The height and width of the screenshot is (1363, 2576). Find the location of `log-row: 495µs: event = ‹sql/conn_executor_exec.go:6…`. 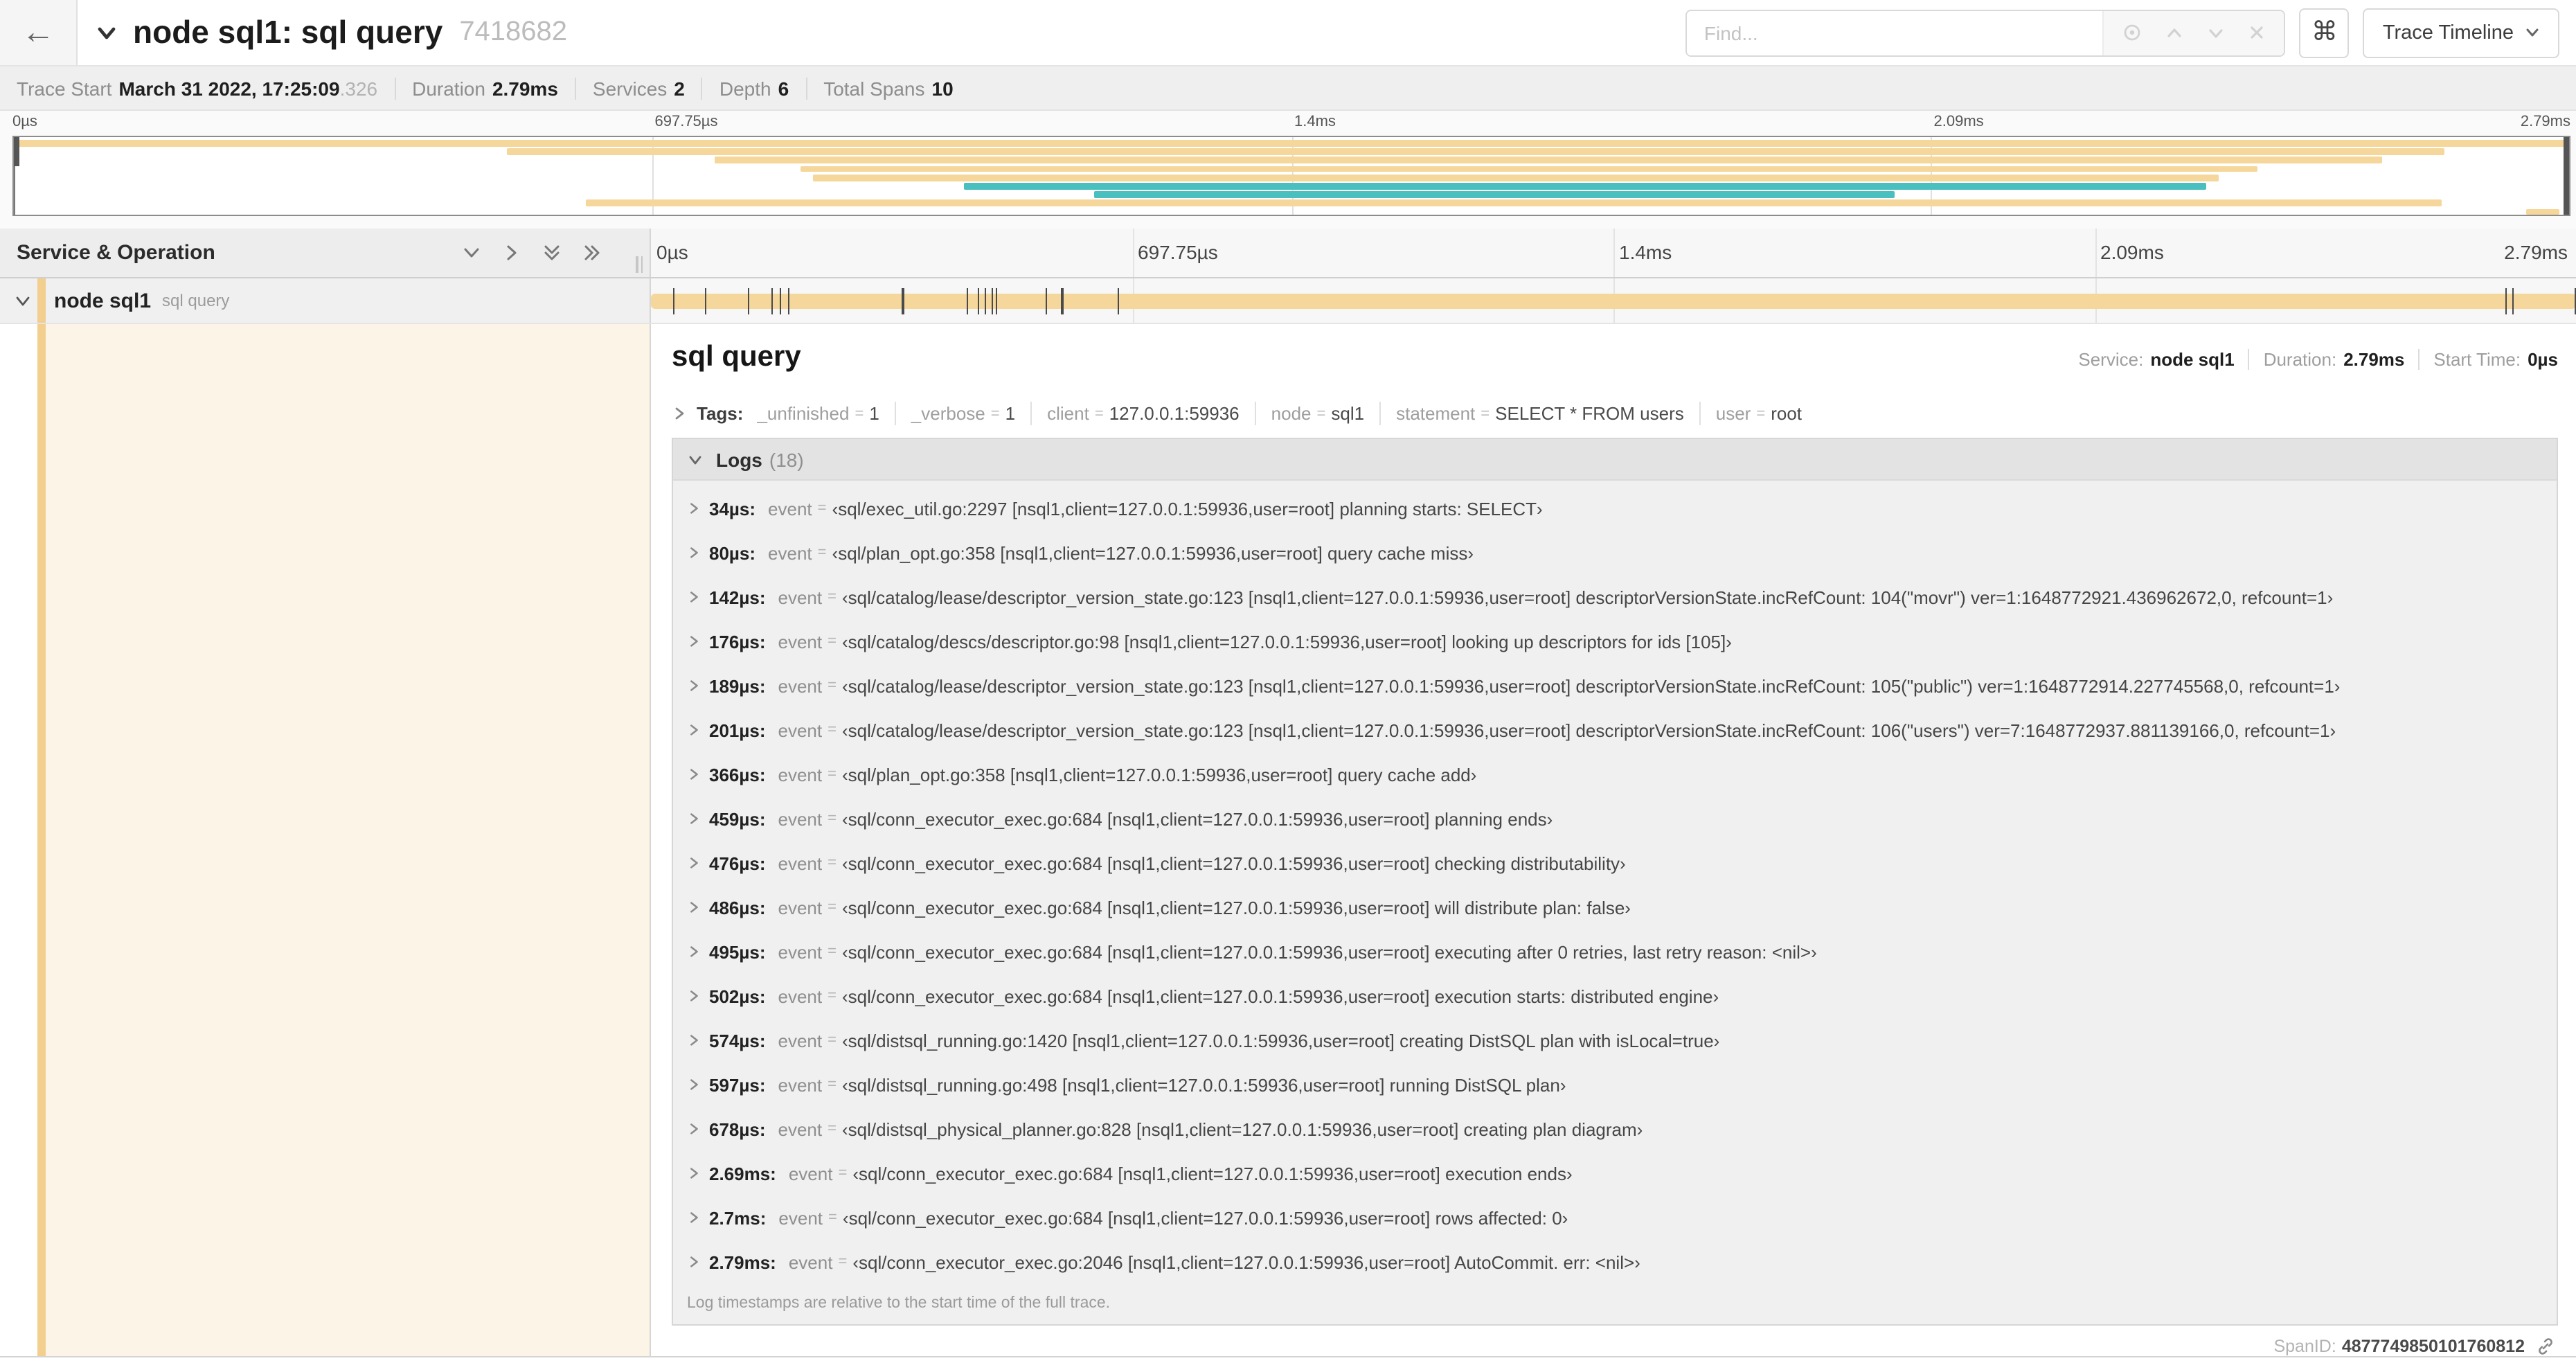

log-row: 495µs: event = ‹sql/conn_executor_exec.go:6… is located at coordinates (1615, 952).